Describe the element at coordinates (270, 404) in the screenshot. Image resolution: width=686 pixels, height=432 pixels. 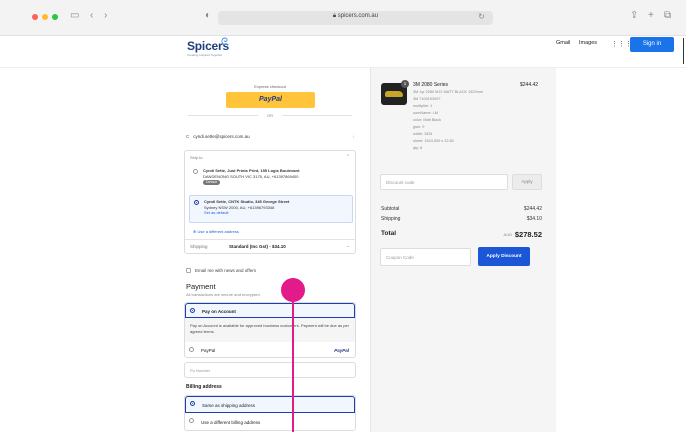
I see `billing-same-option: Same as shipping address` at that location.